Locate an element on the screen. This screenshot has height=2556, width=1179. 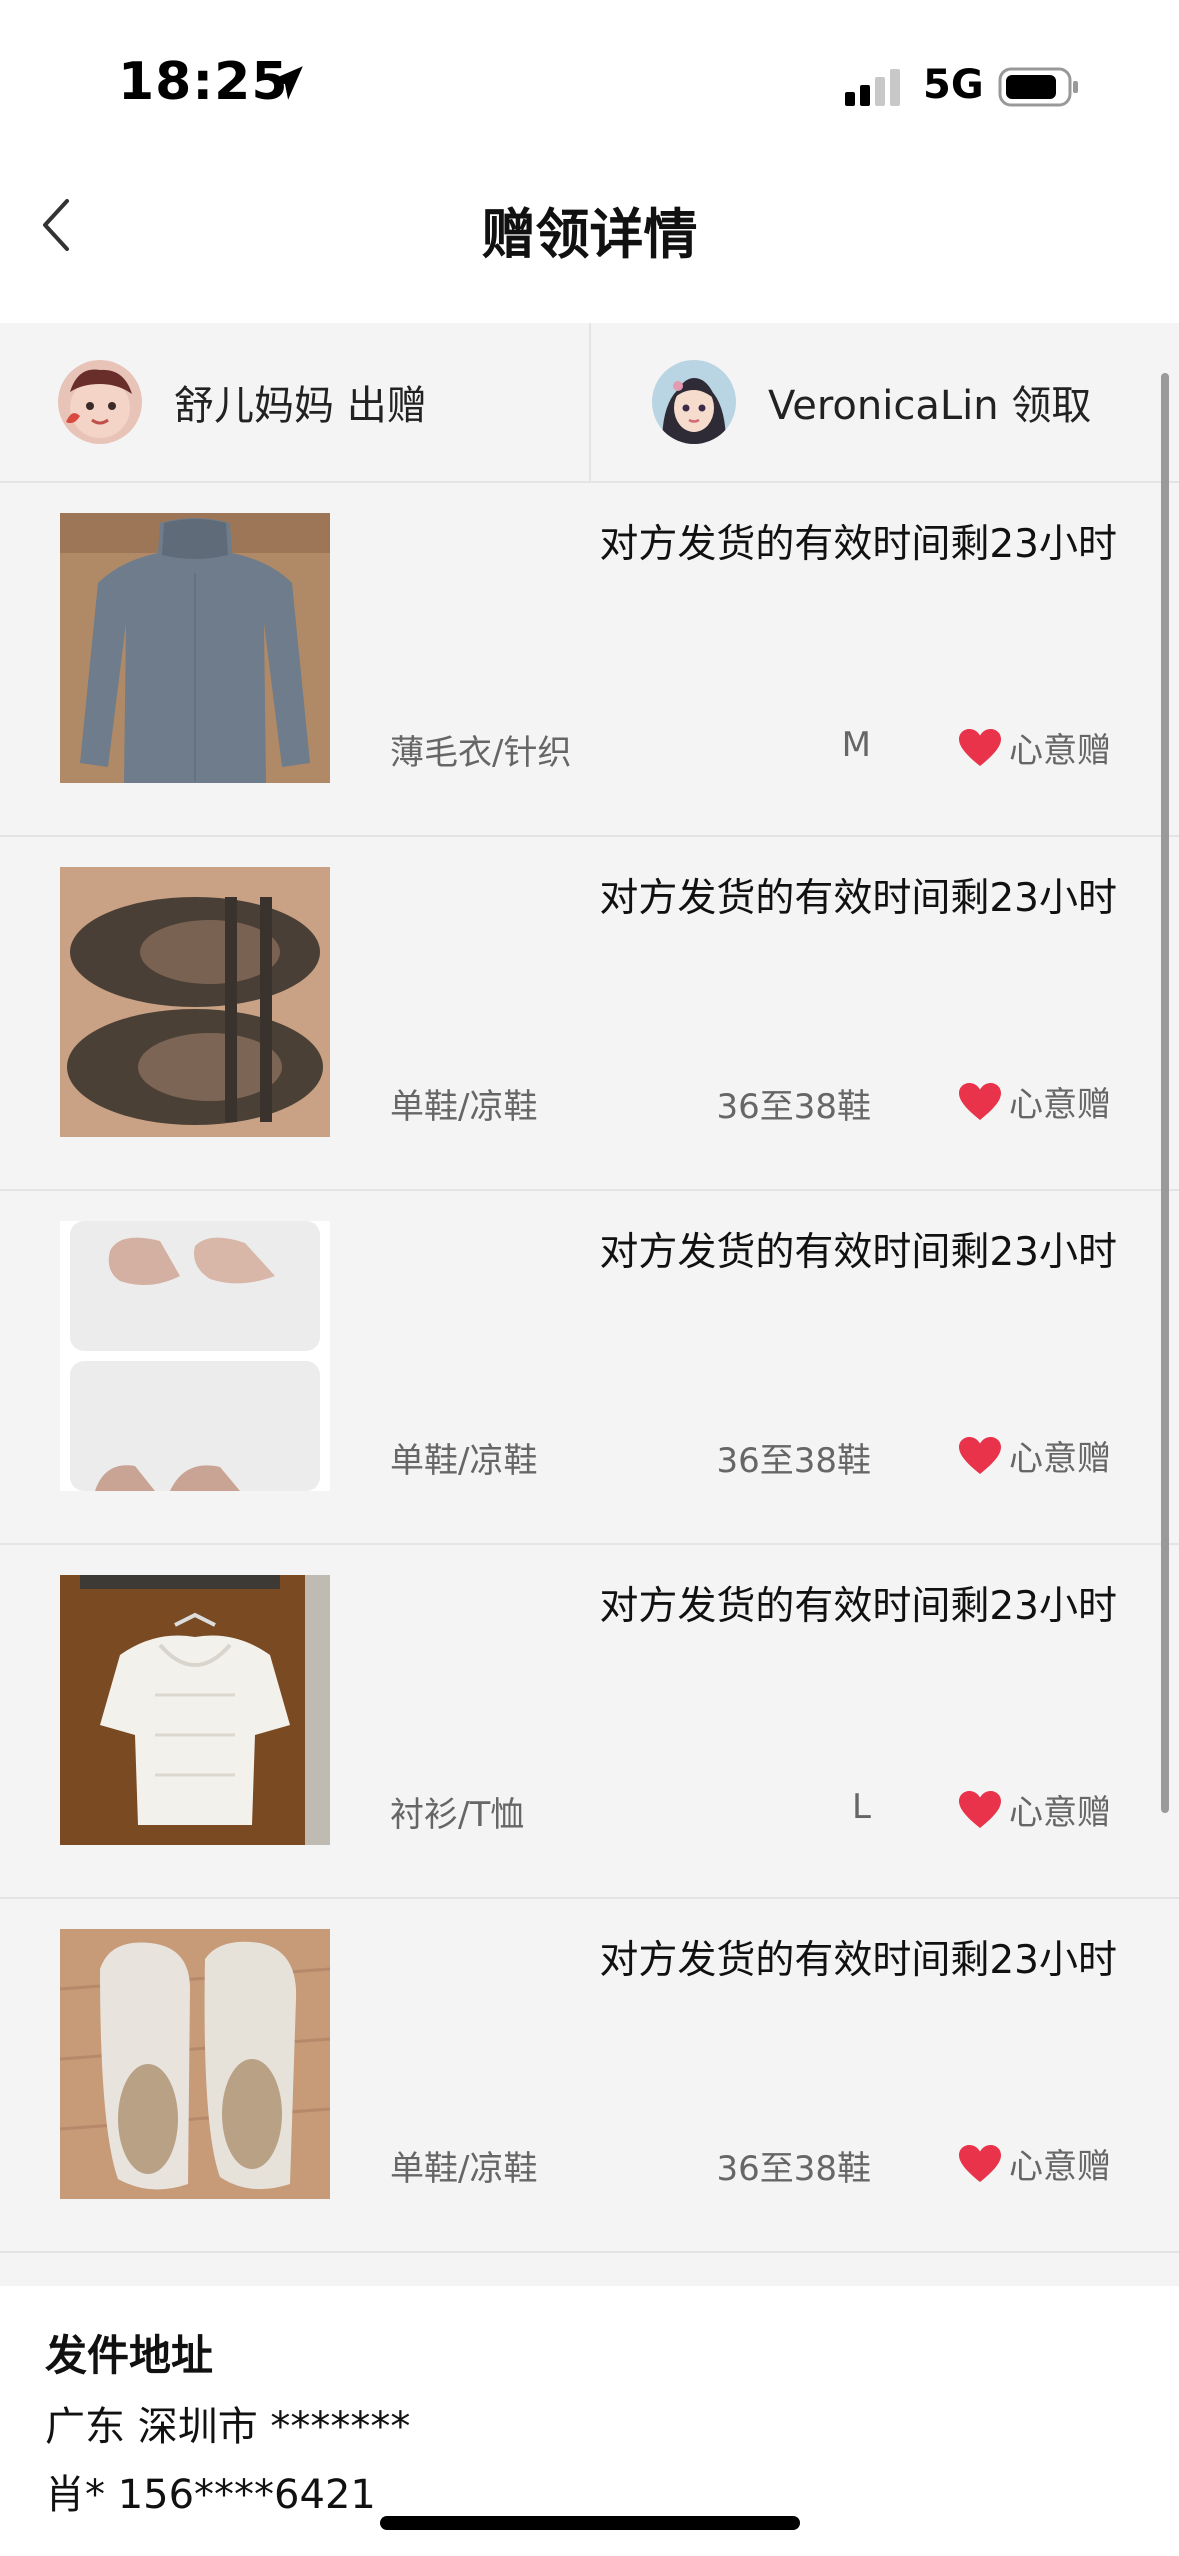
item-size: L is located at coordinates (861, 1807).